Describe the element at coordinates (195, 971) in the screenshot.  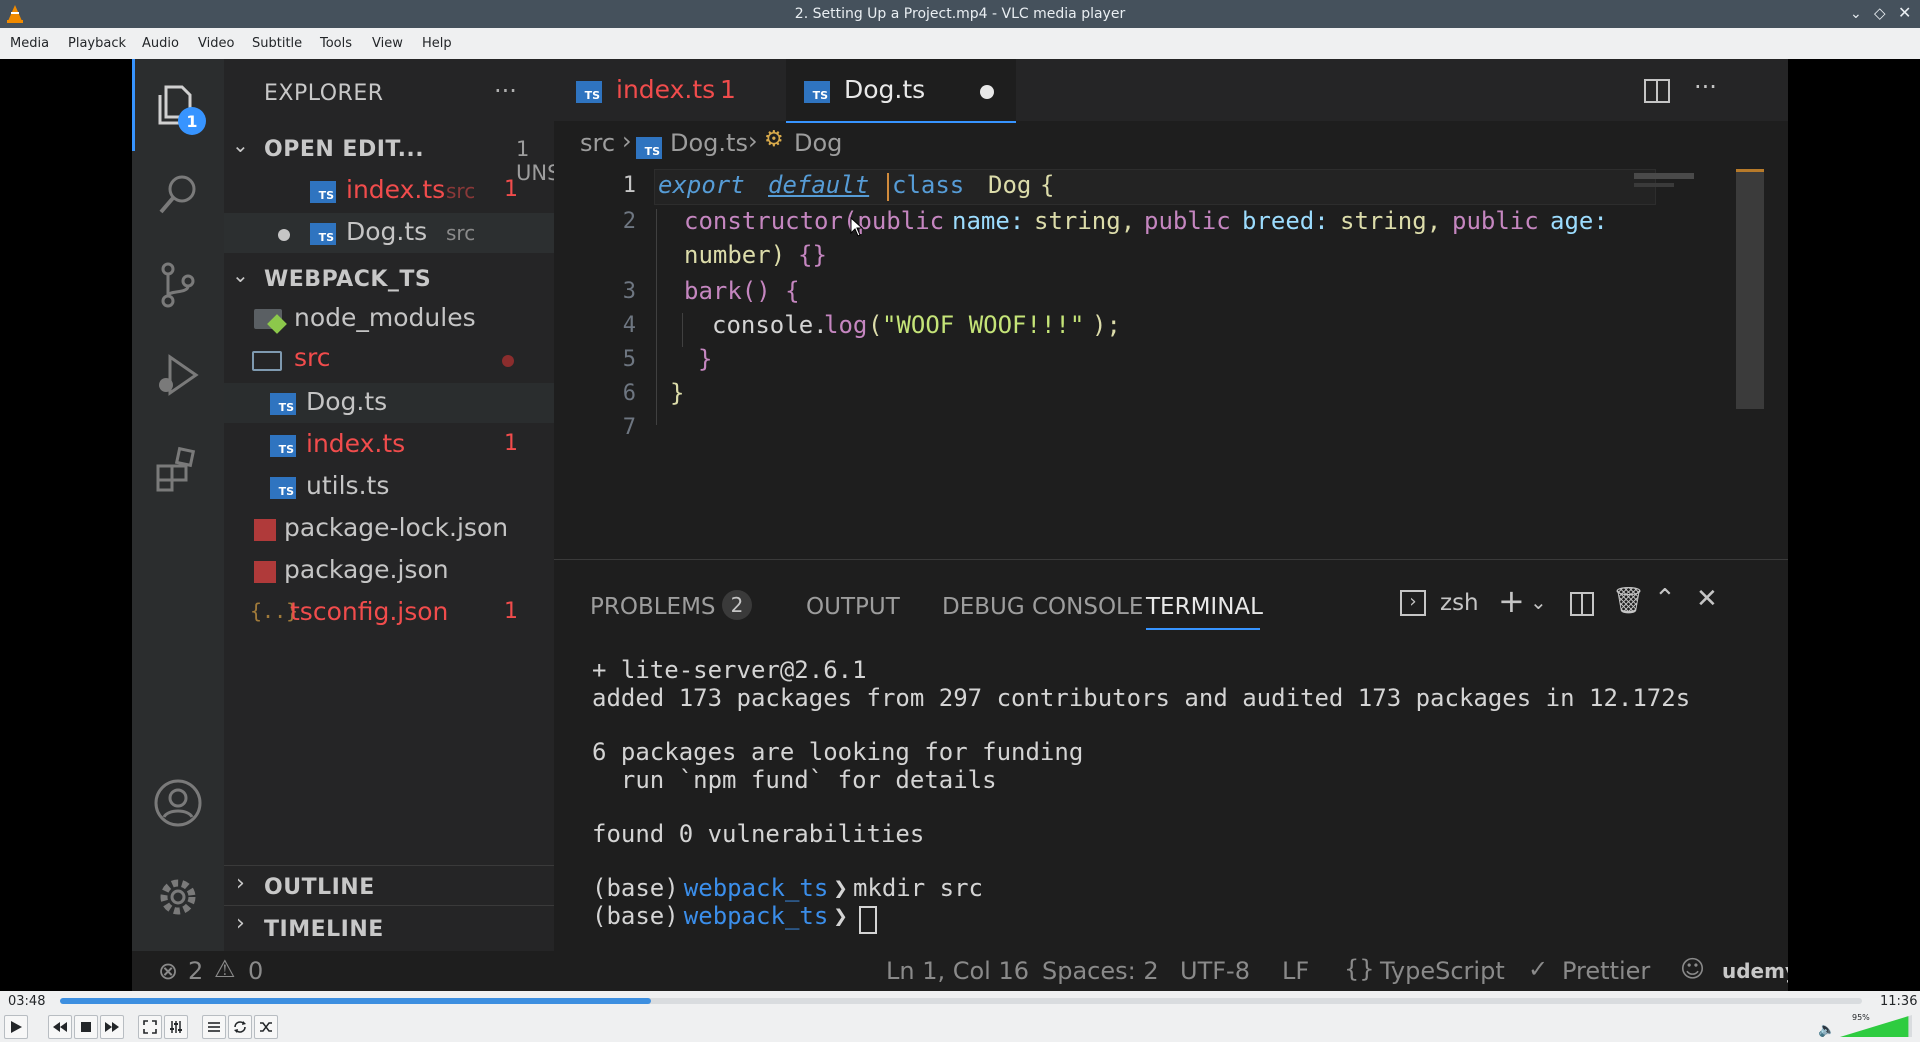
I see `error-count: 2` at that location.